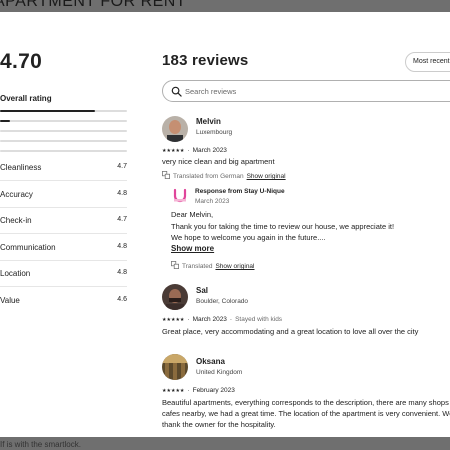 The width and height of the screenshot is (450, 450). I want to click on reviewer-location: United Kingdom, so click(219, 372).